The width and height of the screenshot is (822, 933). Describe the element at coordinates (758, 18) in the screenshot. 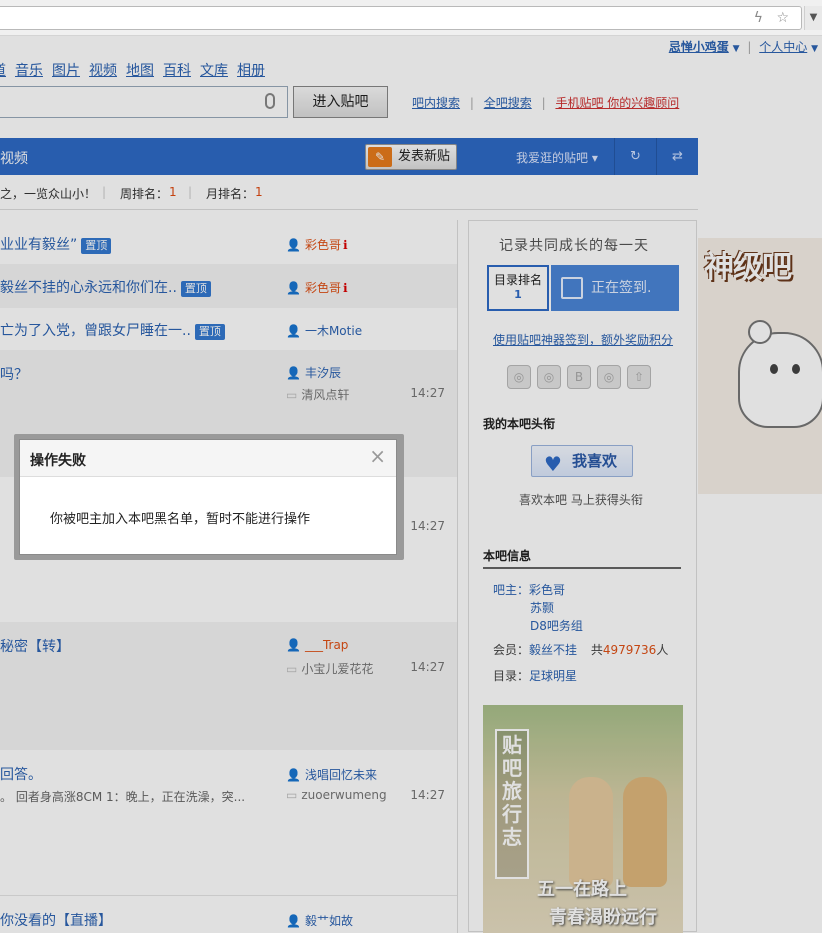

I see `lightning-icon: ϟ` at that location.